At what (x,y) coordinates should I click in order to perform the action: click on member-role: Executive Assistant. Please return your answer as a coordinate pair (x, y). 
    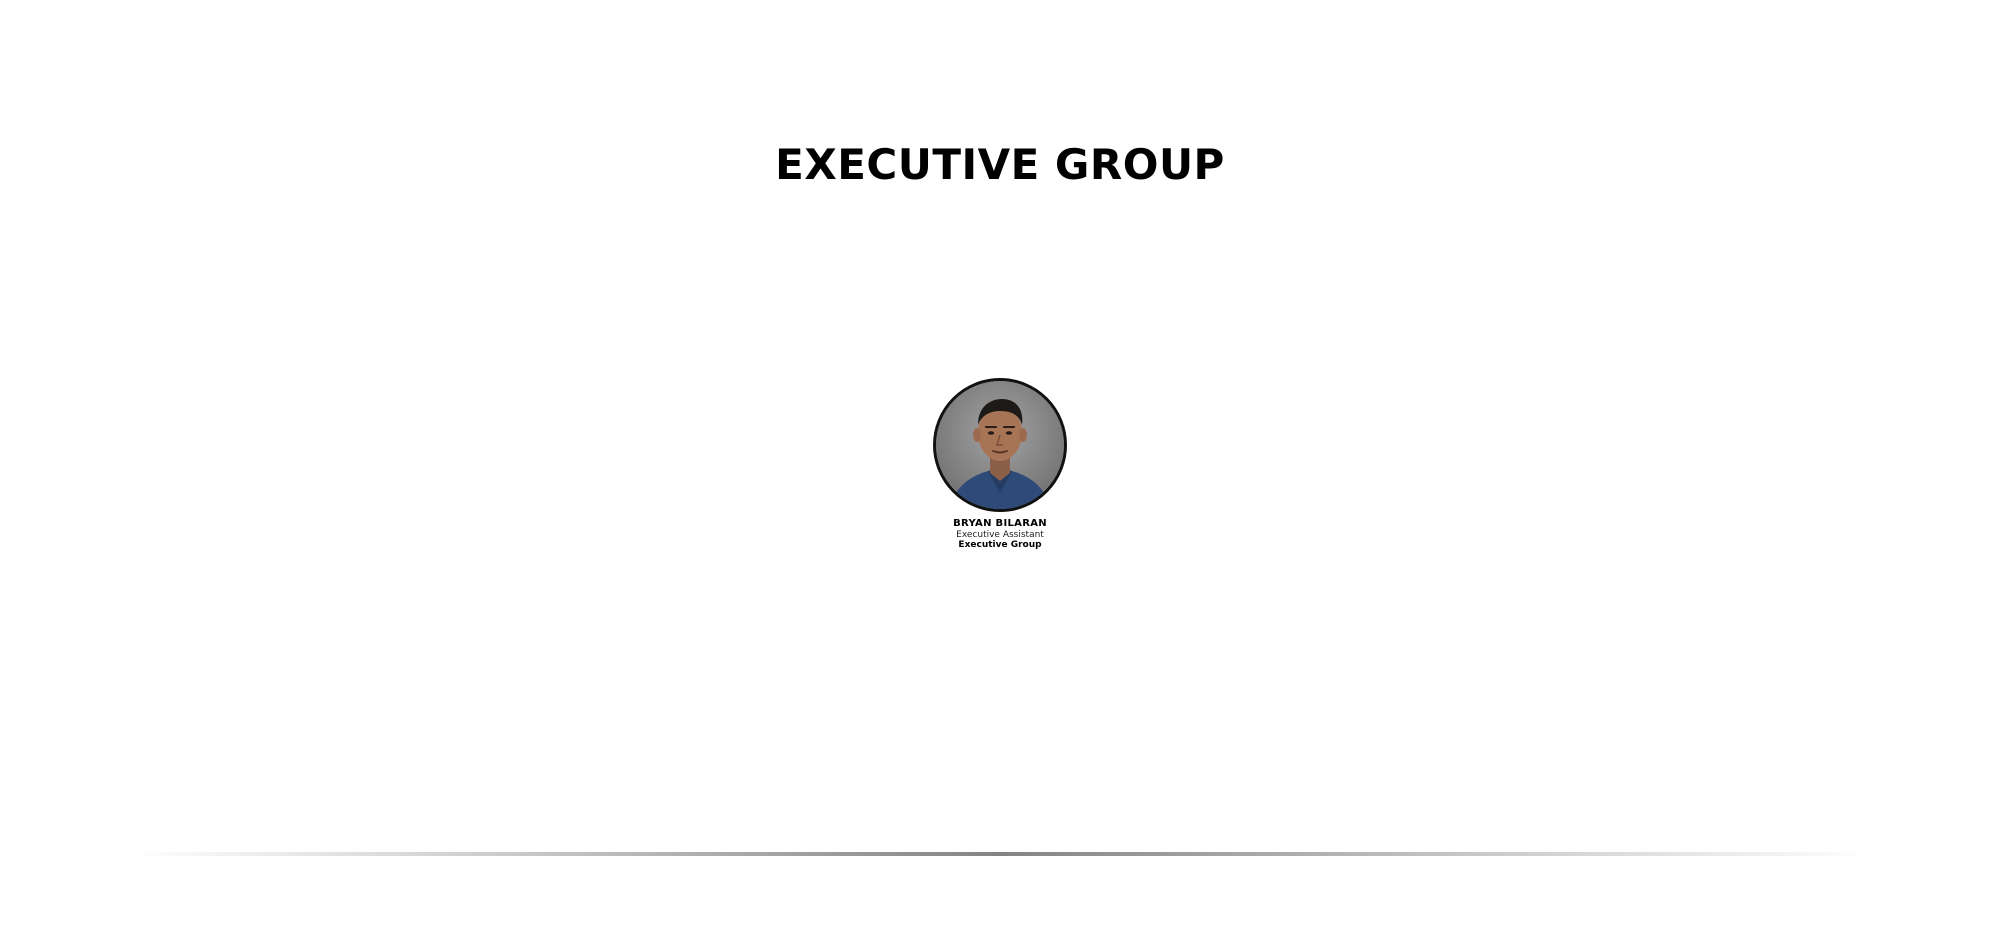
    Looking at the image, I should click on (1000, 535).